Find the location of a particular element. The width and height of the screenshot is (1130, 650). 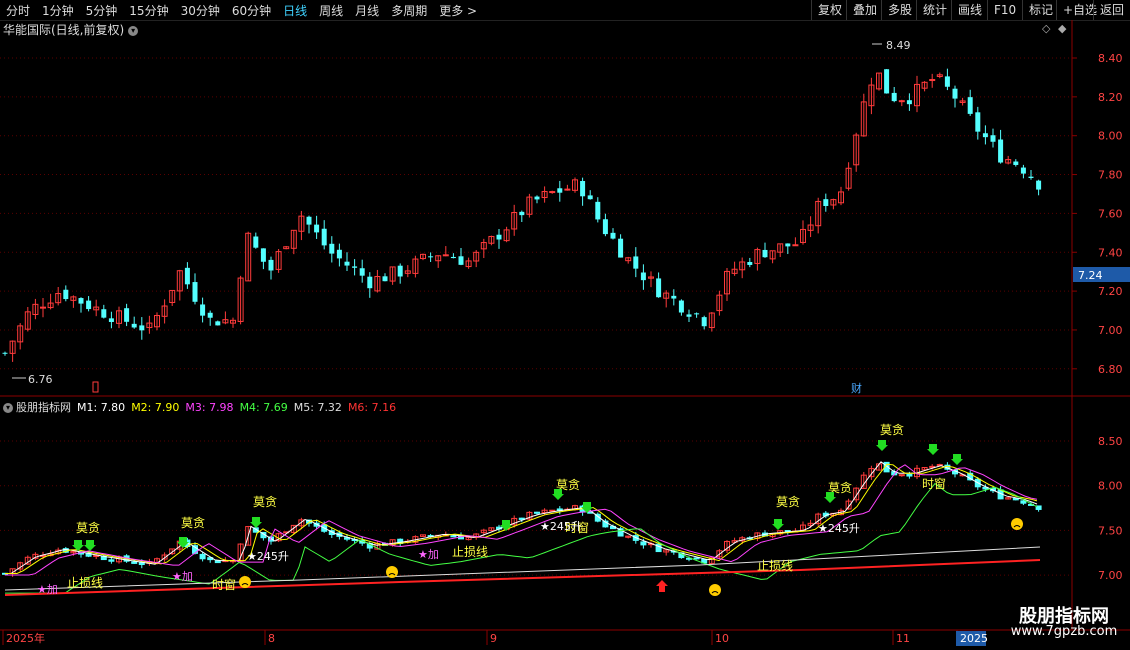

frown-mouth is located at coordinates (245, 584).